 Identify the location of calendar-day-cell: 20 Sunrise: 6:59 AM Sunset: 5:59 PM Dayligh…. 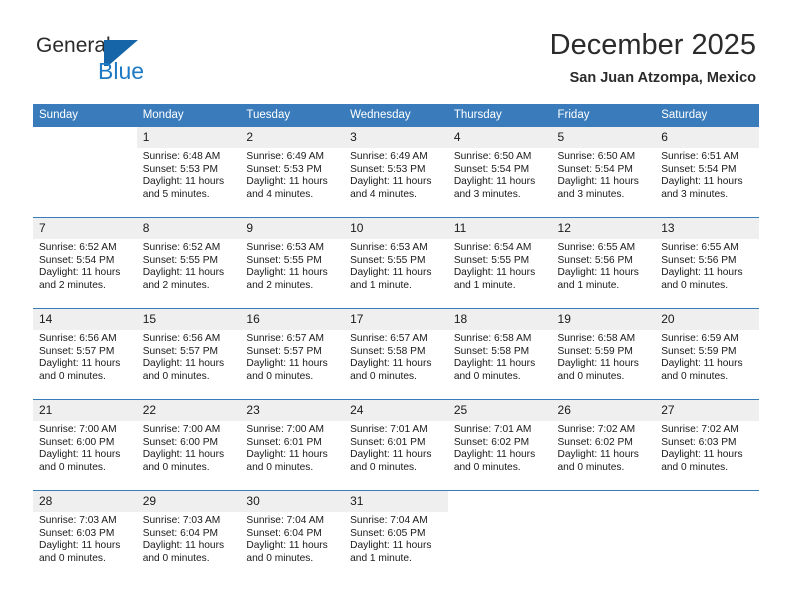
(707, 354).